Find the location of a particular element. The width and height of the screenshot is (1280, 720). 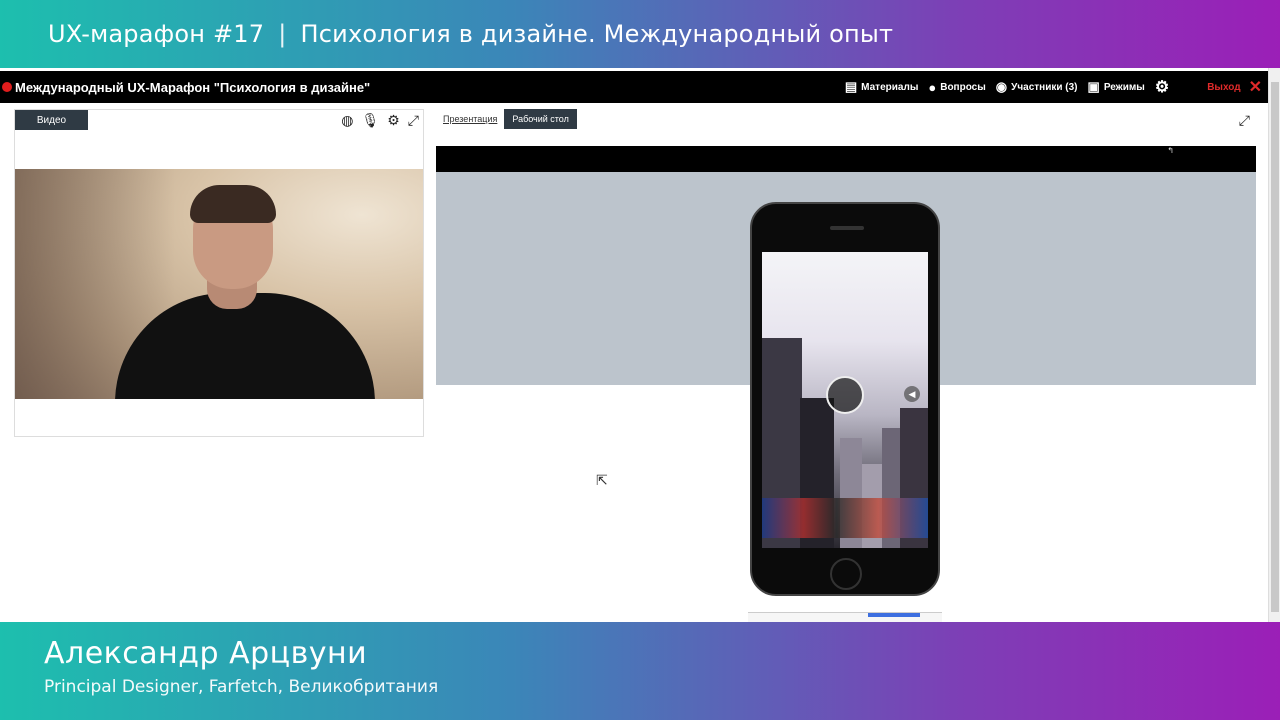

chat-icon: ● is located at coordinates (932, 87).